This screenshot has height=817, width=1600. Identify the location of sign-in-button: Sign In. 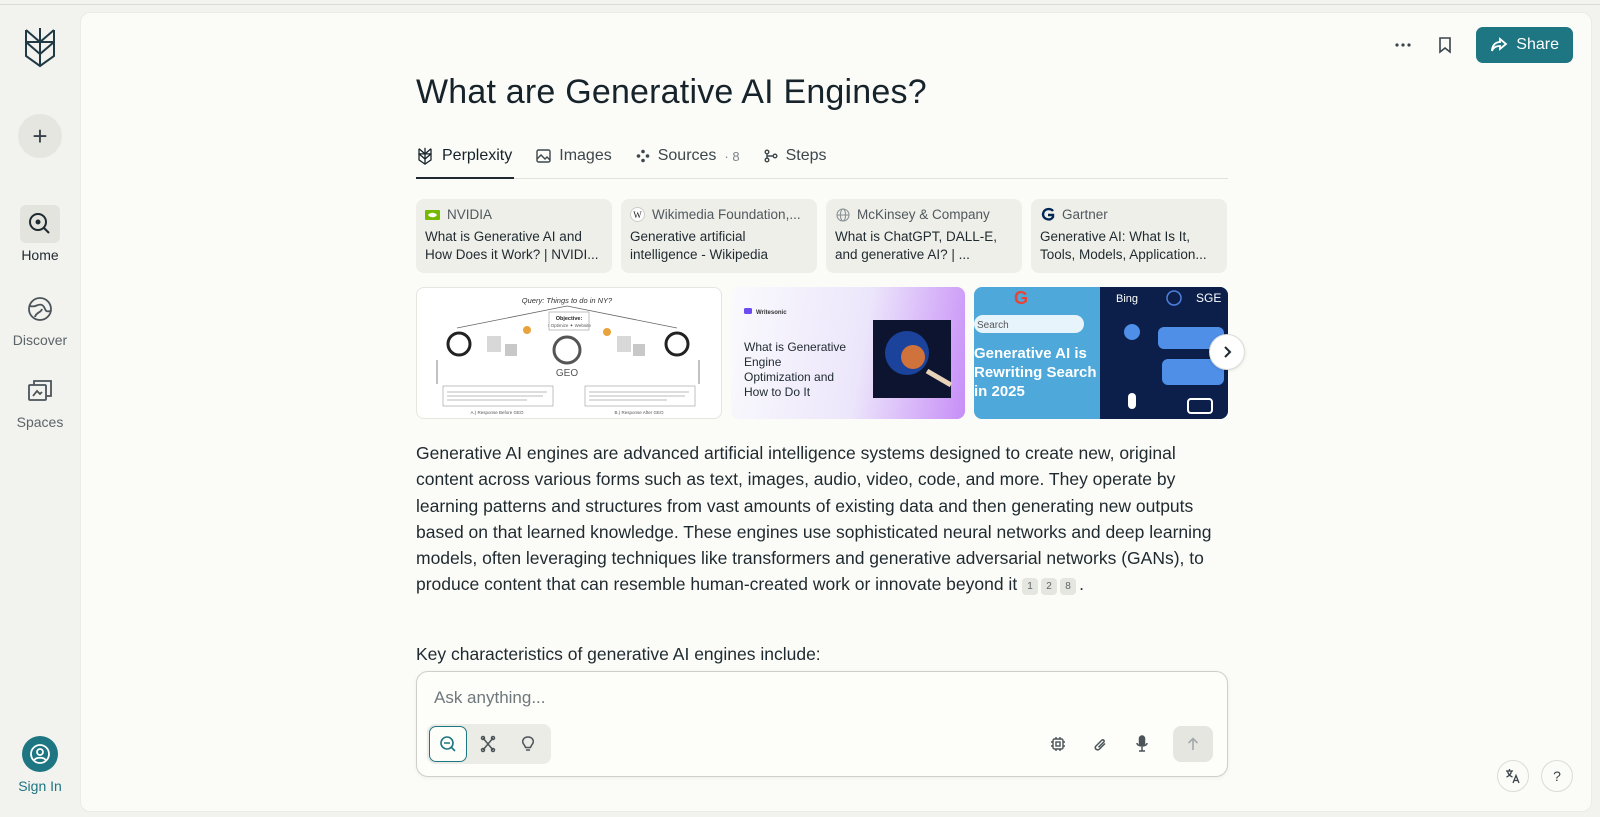
(40, 765).